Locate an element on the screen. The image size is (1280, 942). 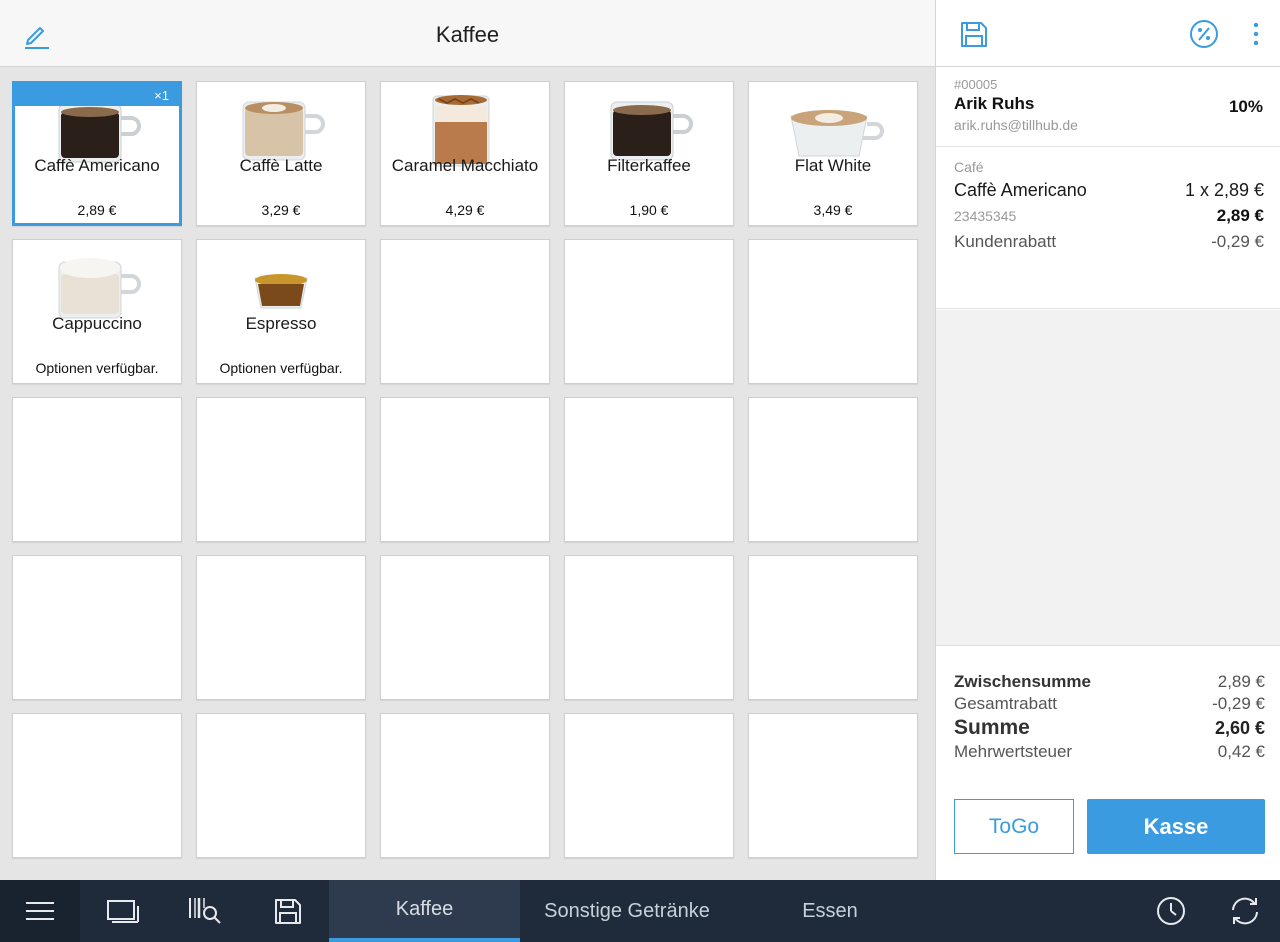
sum-row: Summe 2,60 € is located at coordinates (1109, 728).